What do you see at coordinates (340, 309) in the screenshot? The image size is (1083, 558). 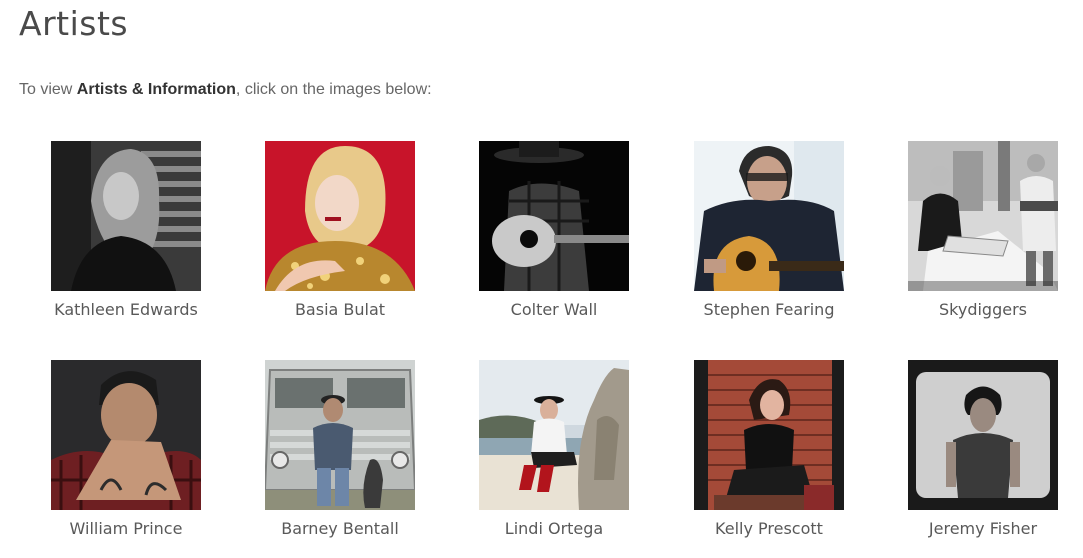 I see `artist-name: Basia Bulat` at bounding box center [340, 309].